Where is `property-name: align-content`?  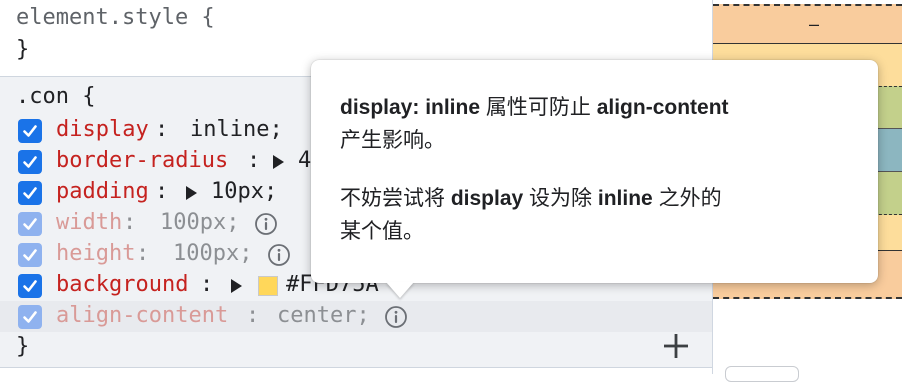
property-name: align-content is located at coordinates (142, 316).